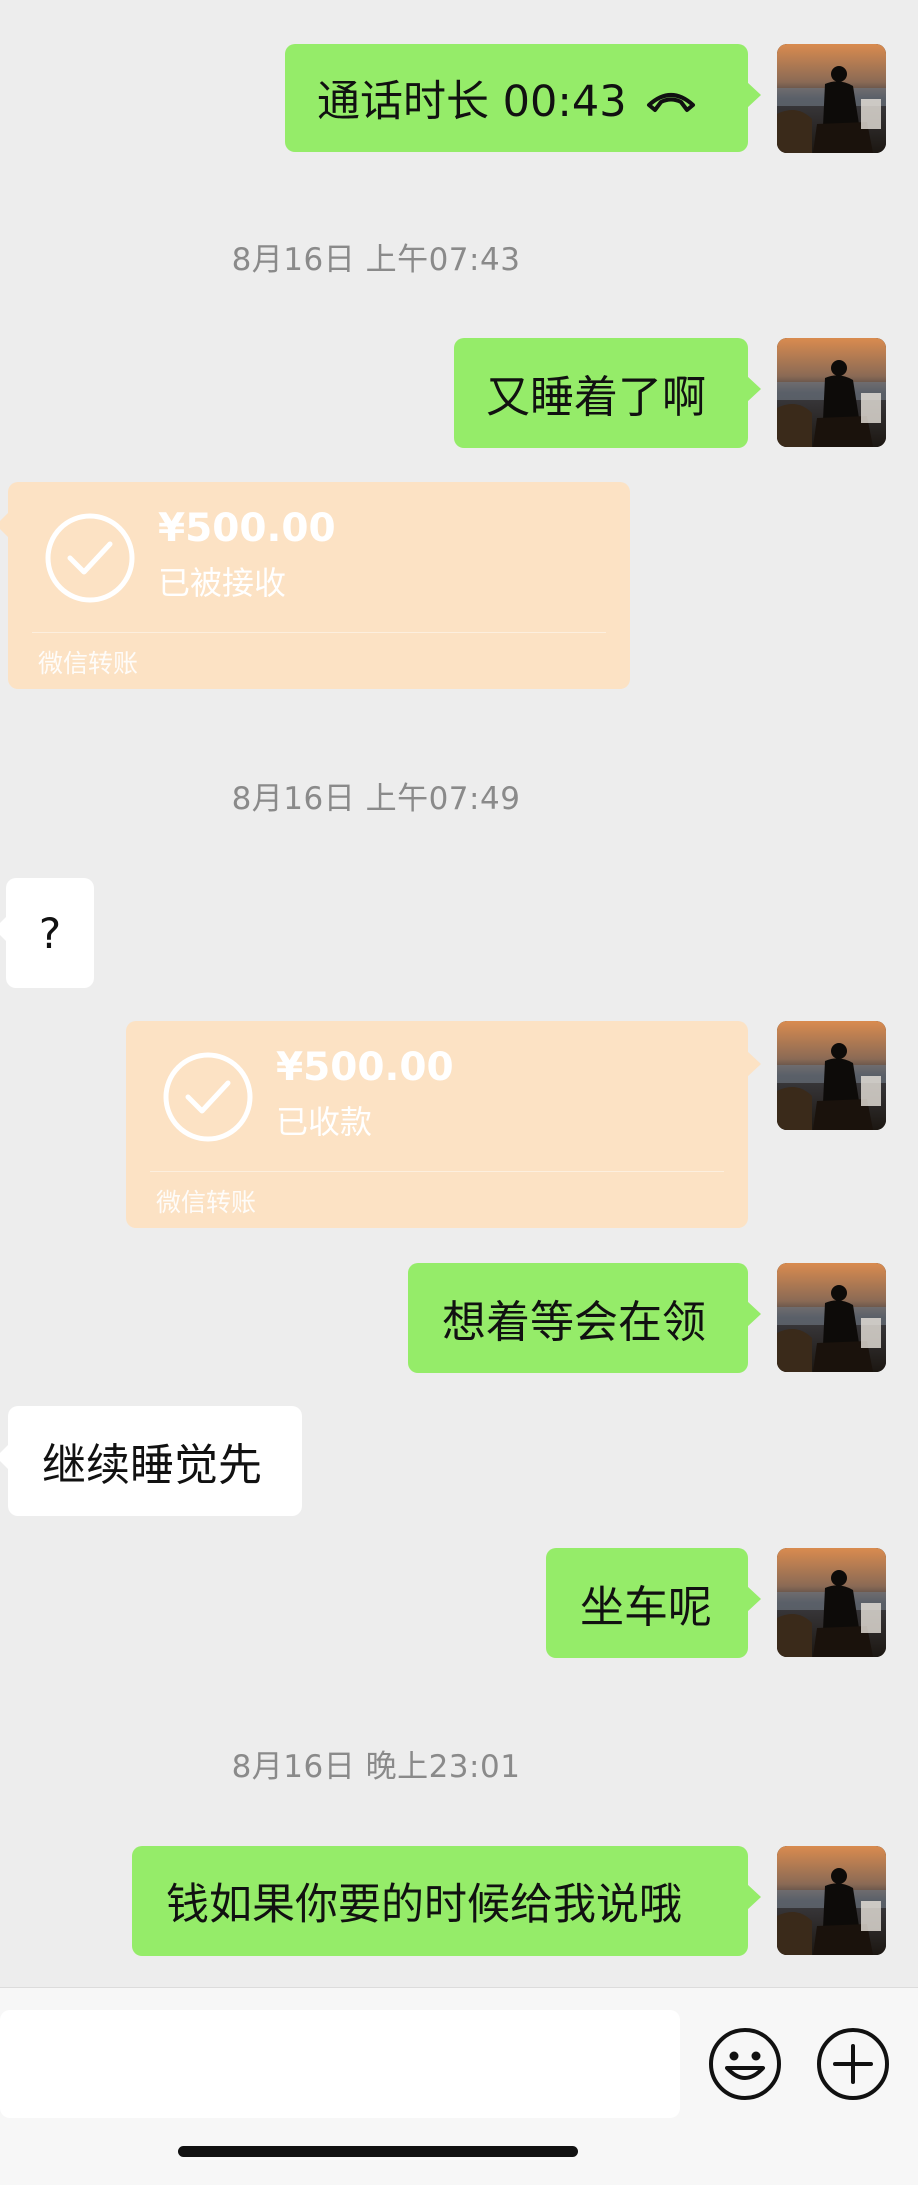 This screenshot has width=918, height=2185. What do you see at coordinates (472, 102) in the screenshot?
I see `call-duration-text: 通话时长 00:43` at bounding box center [472, 102].